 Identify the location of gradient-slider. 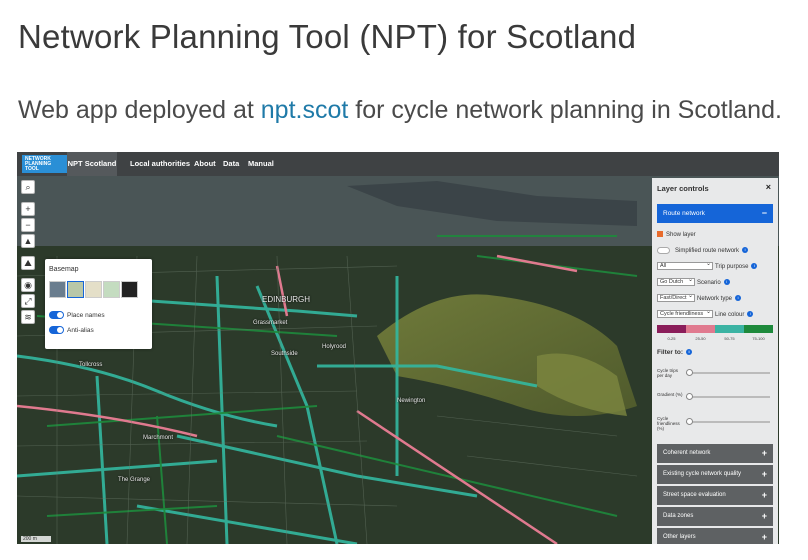
(728, 396).